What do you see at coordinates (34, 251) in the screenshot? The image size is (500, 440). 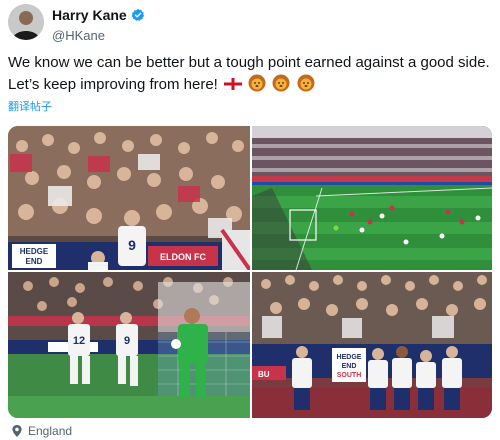 I see `banner-hedge-end: HEDGE` at bounding box center [34, 251].